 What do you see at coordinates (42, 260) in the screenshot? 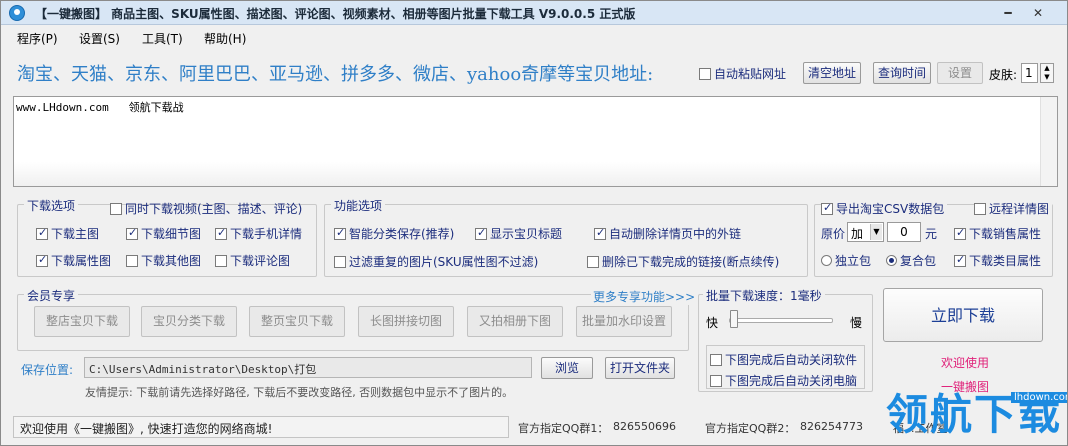
I see `download-attr-checkbox` at bounding box center [42, 260].